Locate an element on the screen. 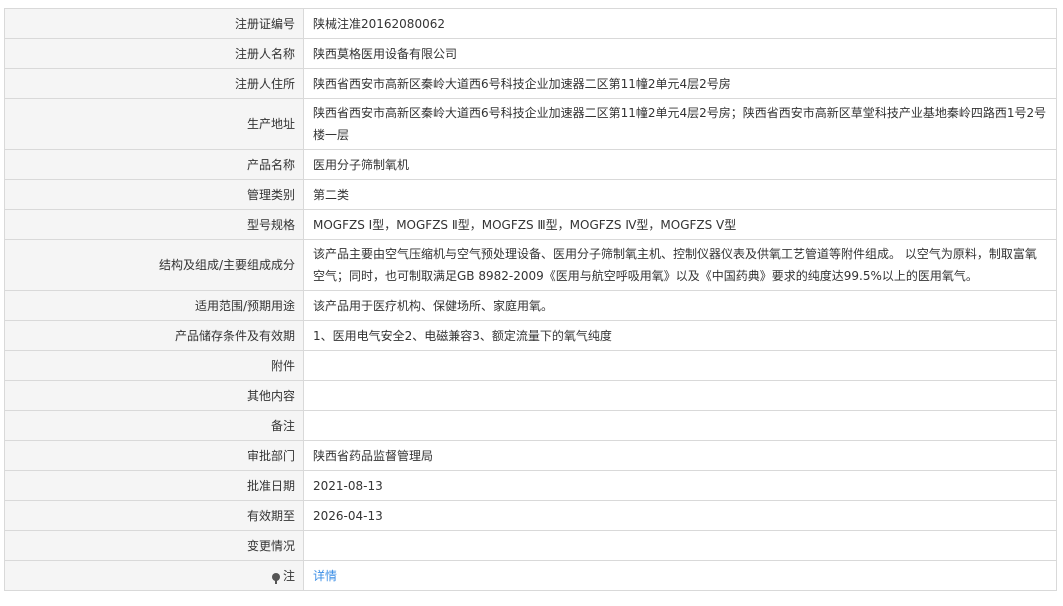  field-value: 1、医用电气安全2、电磁兼容3、额定流量下的氧气纯度 is located at coordinates (680, 335).